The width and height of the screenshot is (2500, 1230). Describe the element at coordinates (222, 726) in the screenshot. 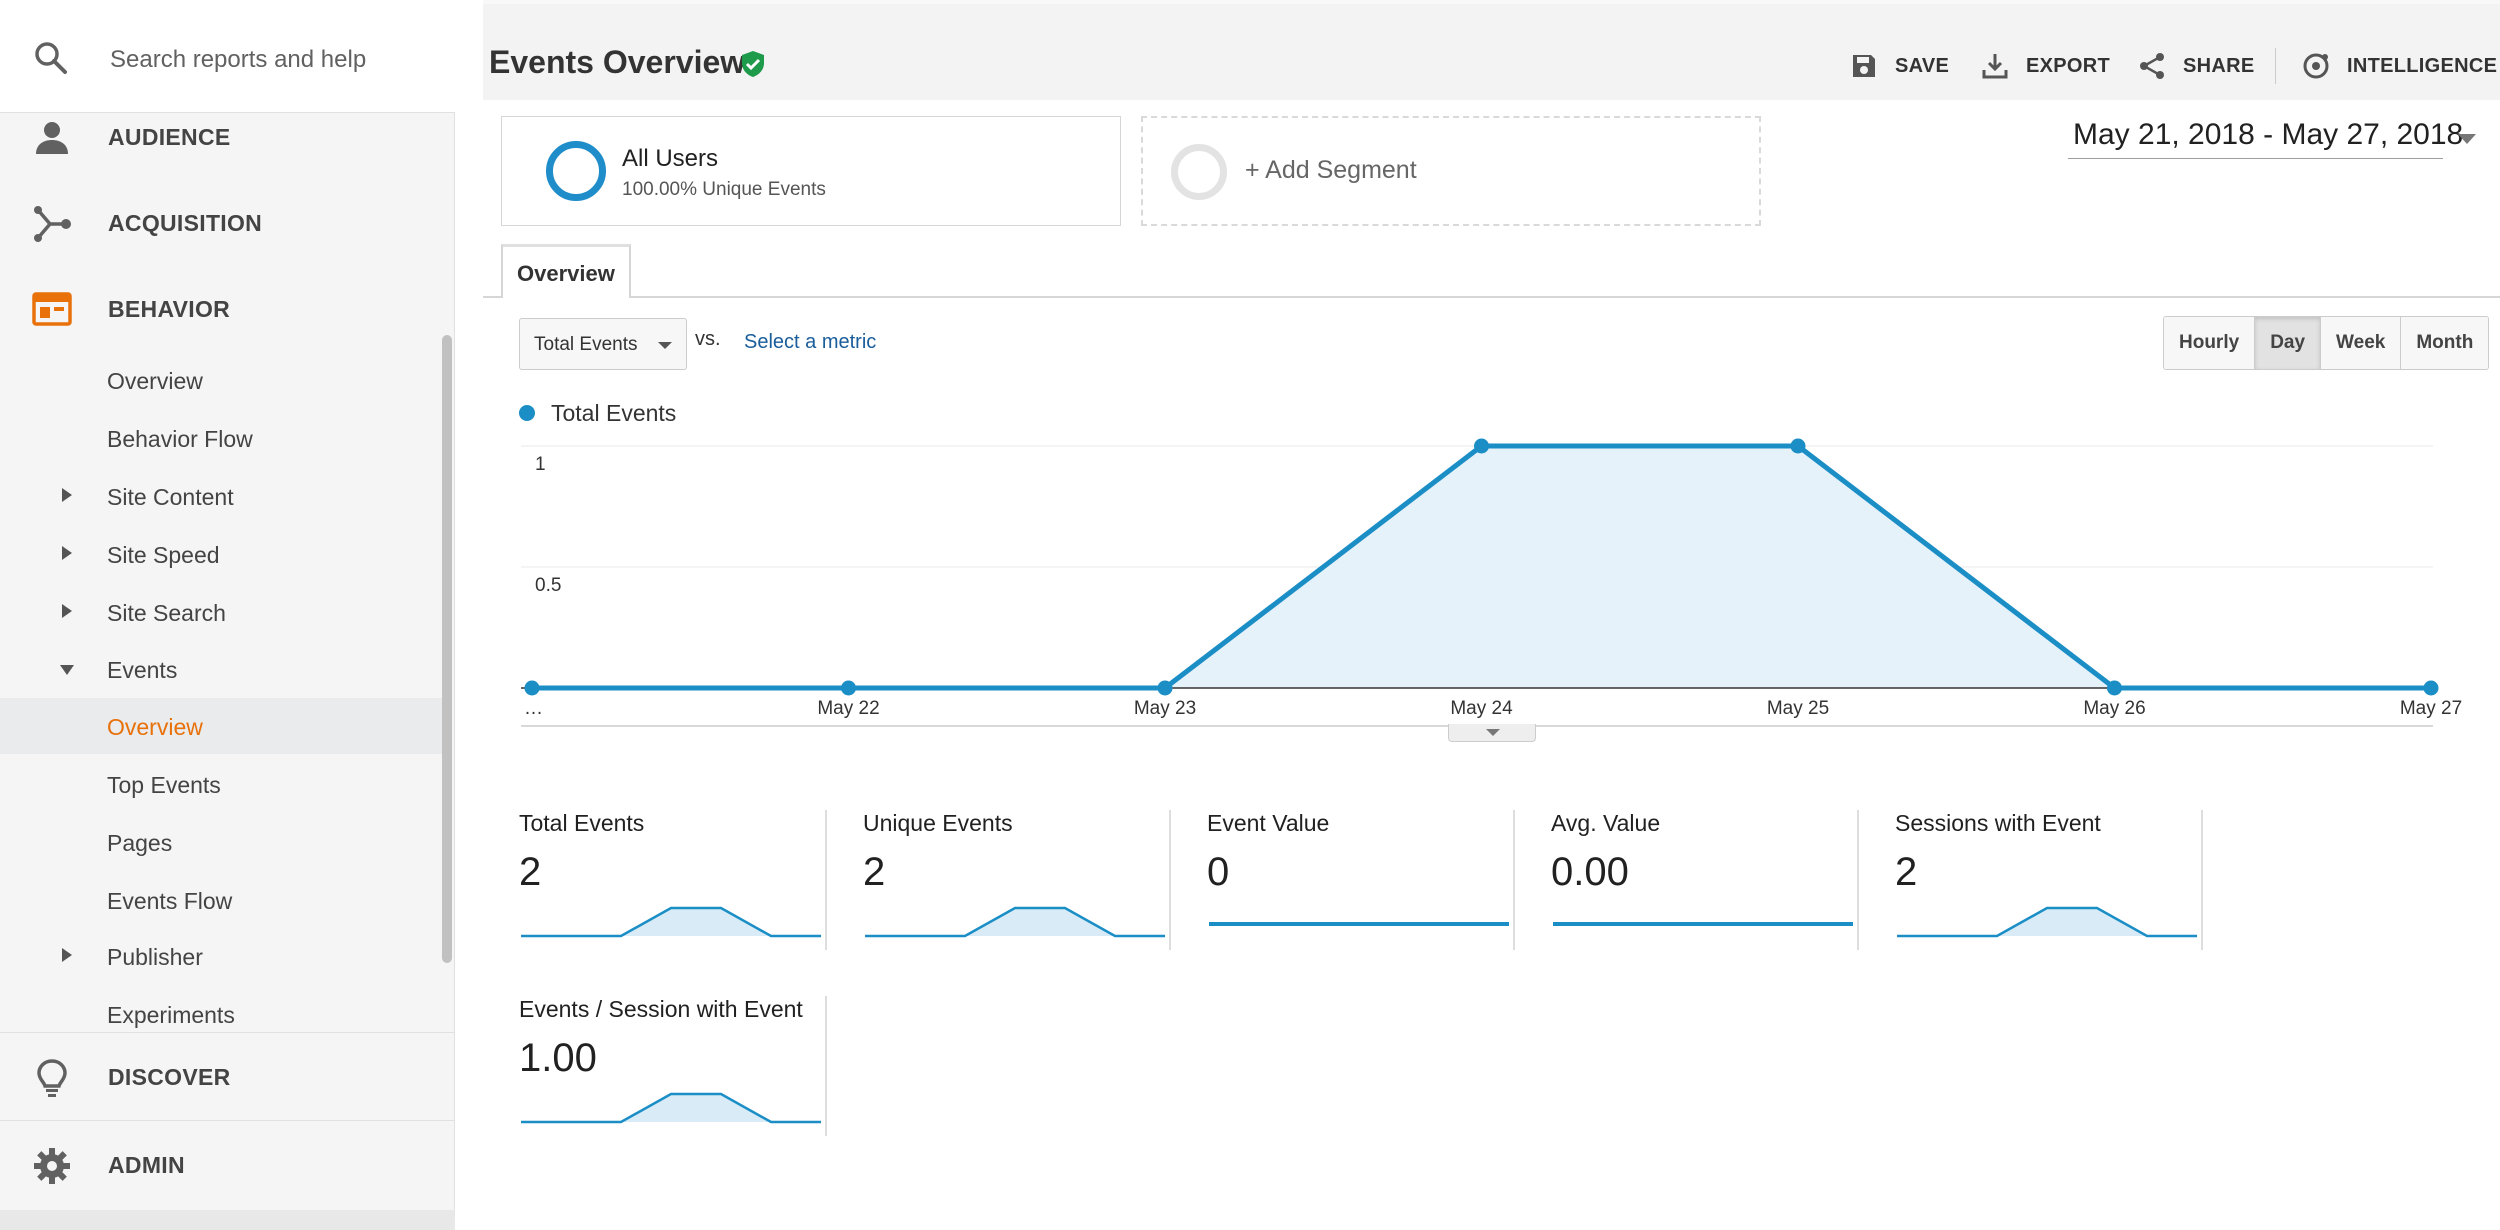

I see `events-overview: Overview` at that location.